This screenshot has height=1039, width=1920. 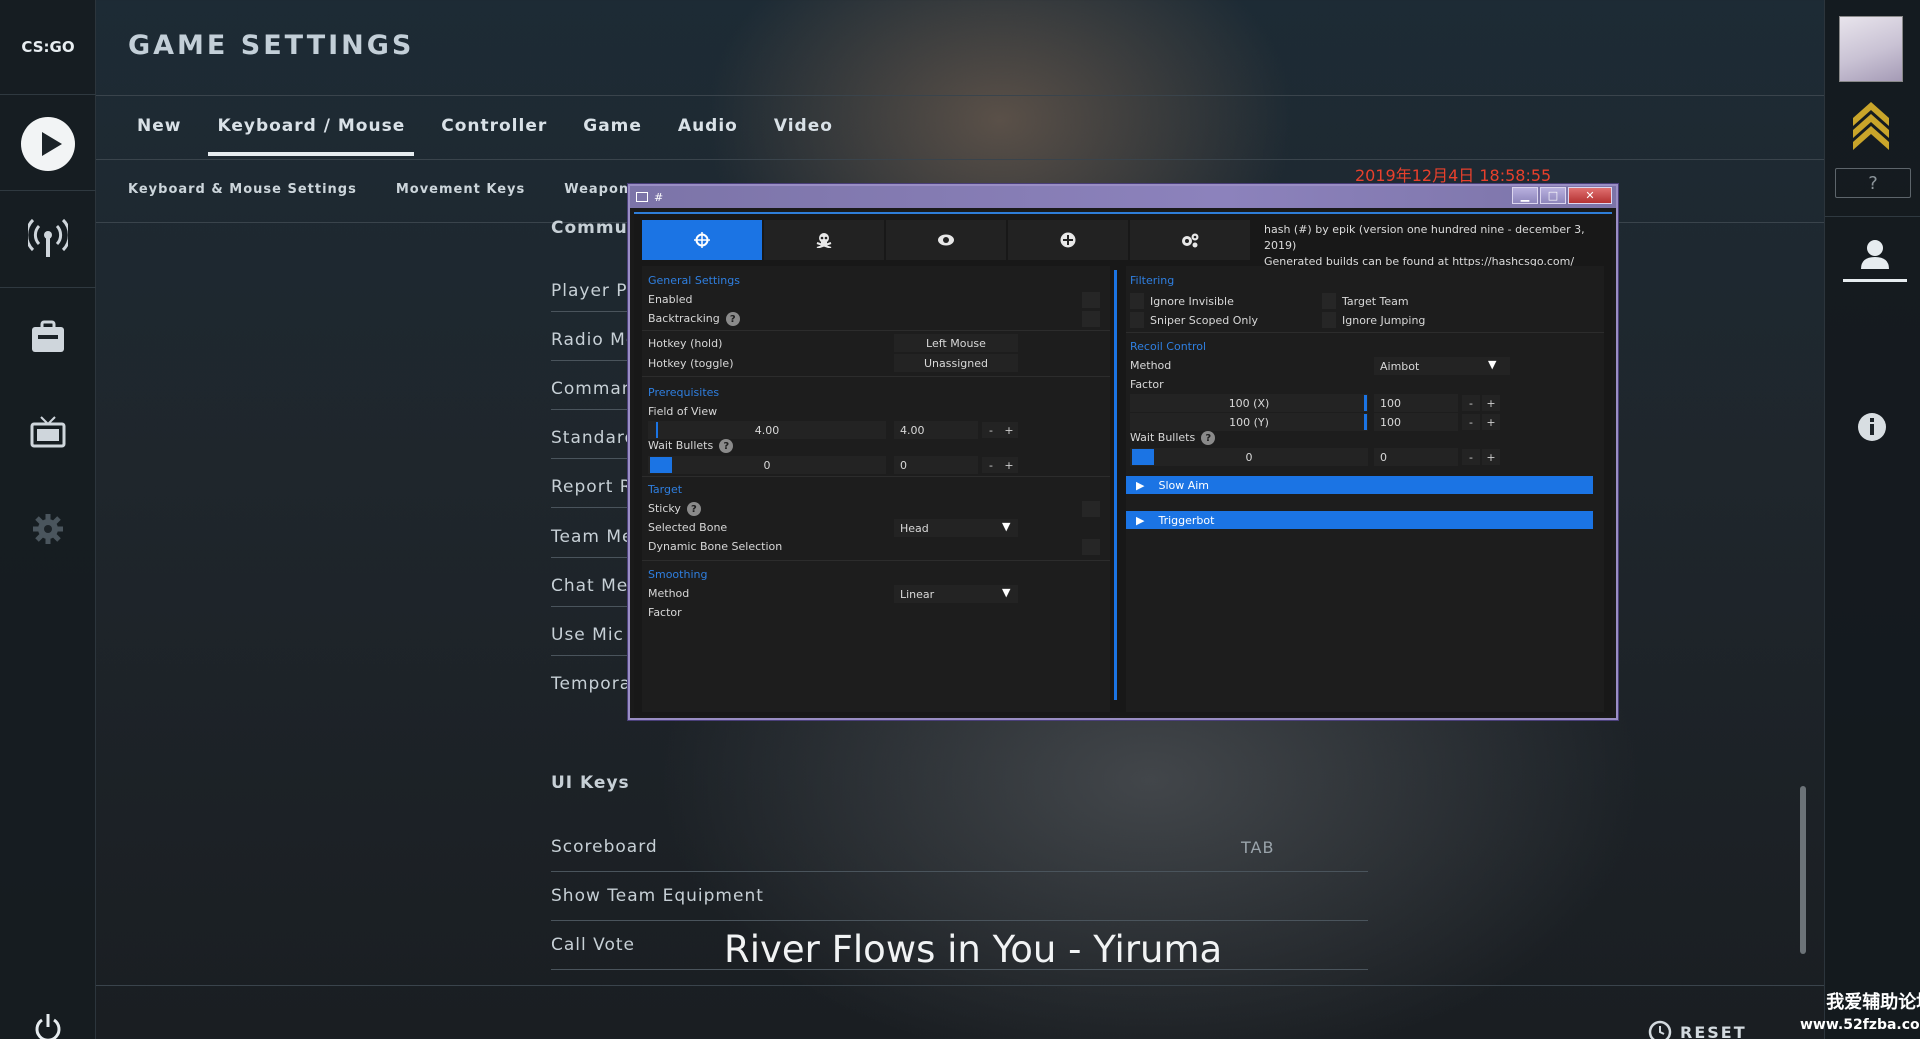 I want to click on tab-visuals, so click(x=946, y=240).